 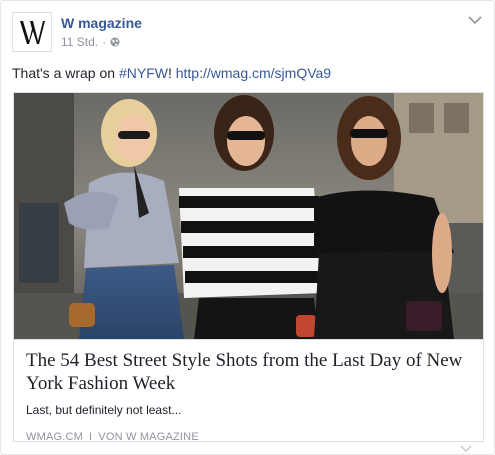 I want to click on card-corner-icon, so click(x=466, y=449).